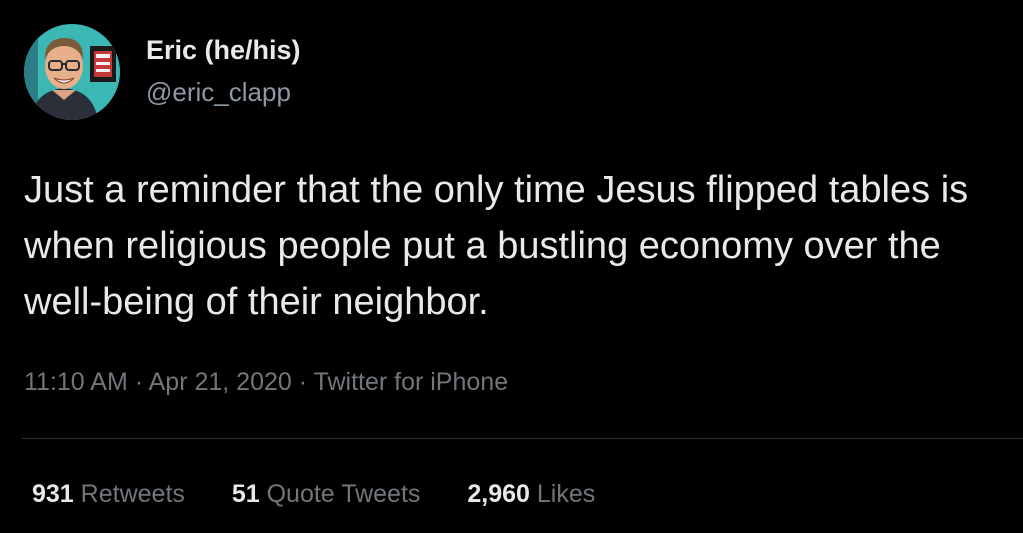 This screenshot has height=533, width=1023. I want to click on avatar, so click(72, 72).